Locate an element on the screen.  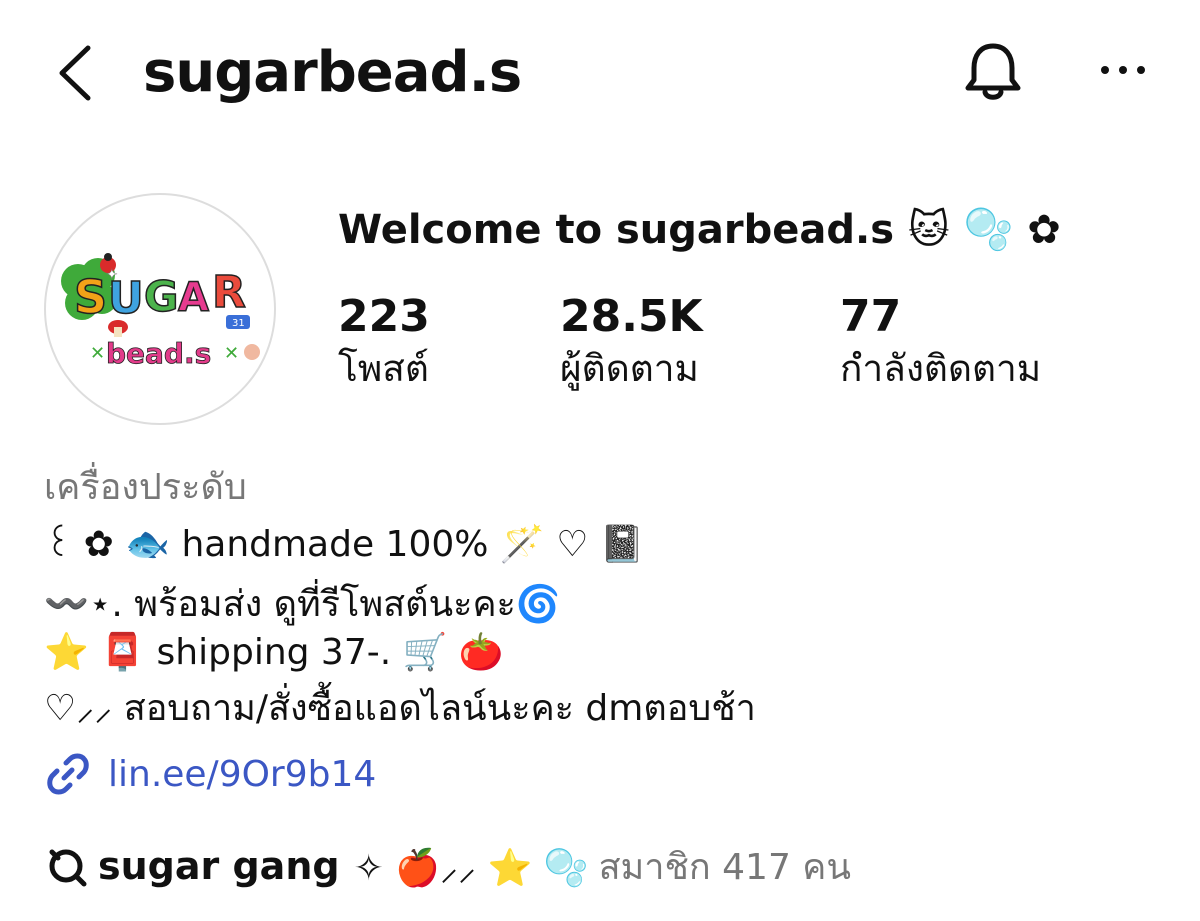
svg-text: A is located at coordinates (193, 298).